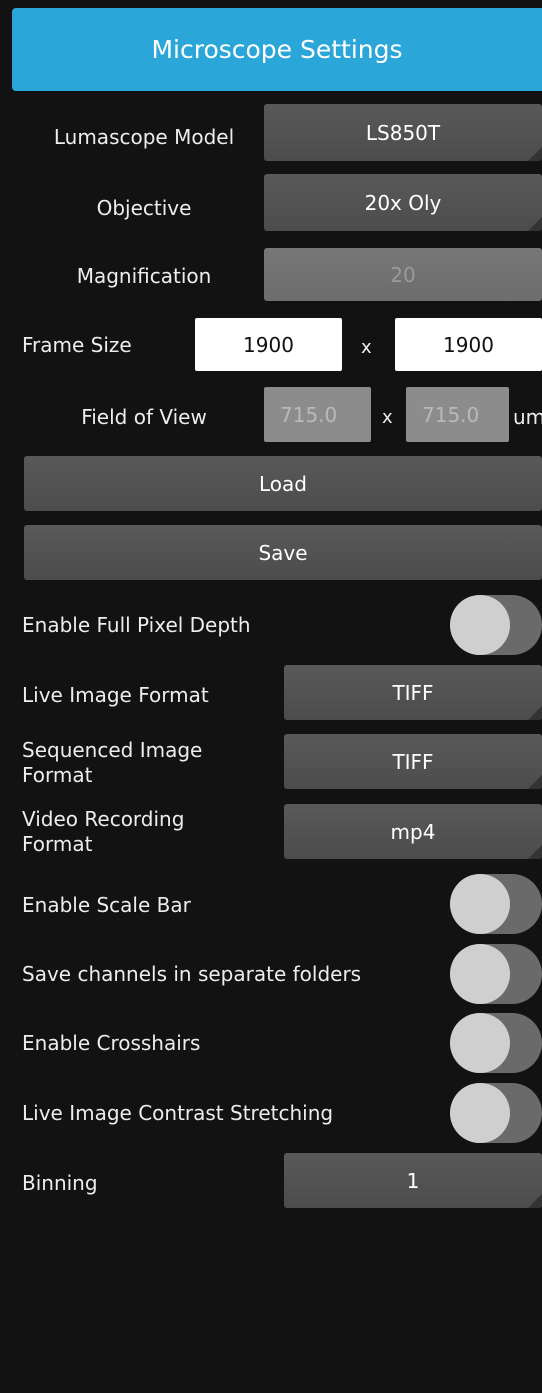  I want to click on fov-height-field: 715.0, so click(457, 414).